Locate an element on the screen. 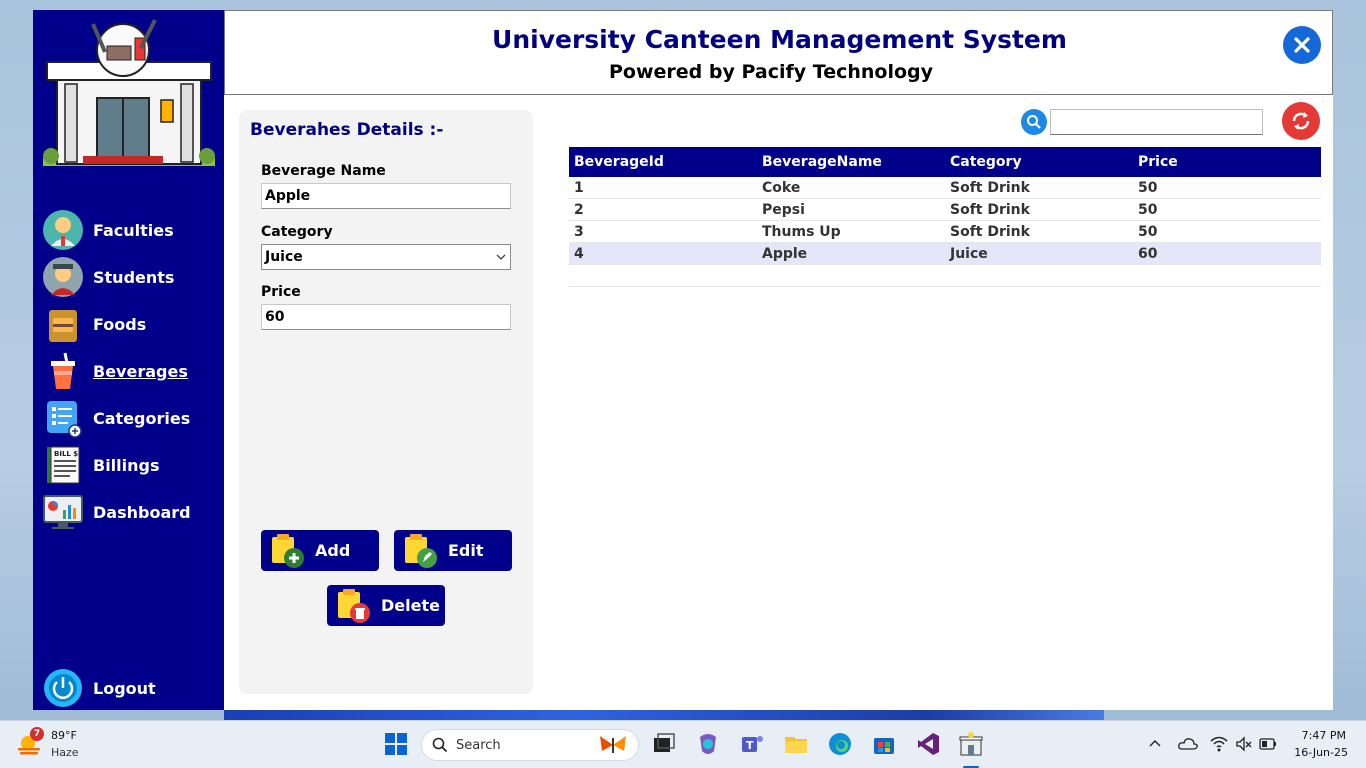 The width and height of the screenshot is (1366, 768). search-input is located at coordinates (1156, 122).